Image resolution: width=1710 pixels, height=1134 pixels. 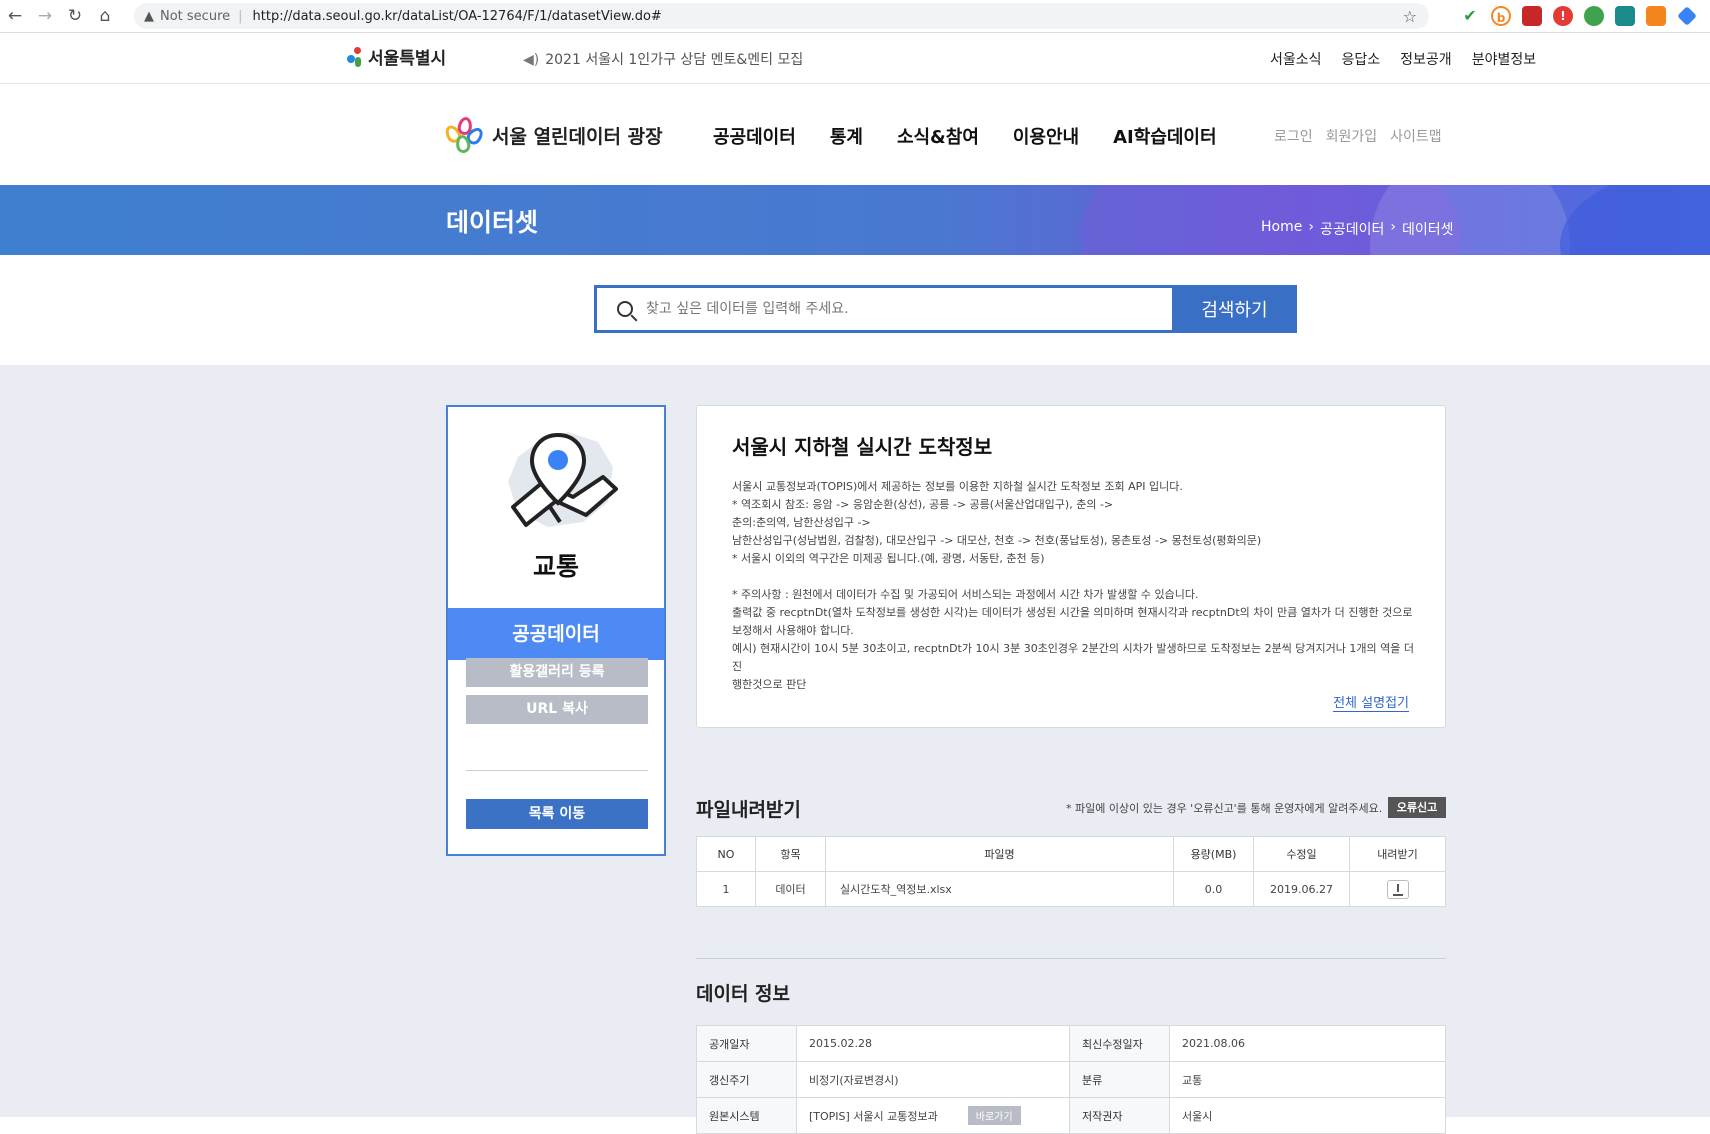 I want to click on toplink-eungdapso: 응답소, so click(x=1361, y=59).